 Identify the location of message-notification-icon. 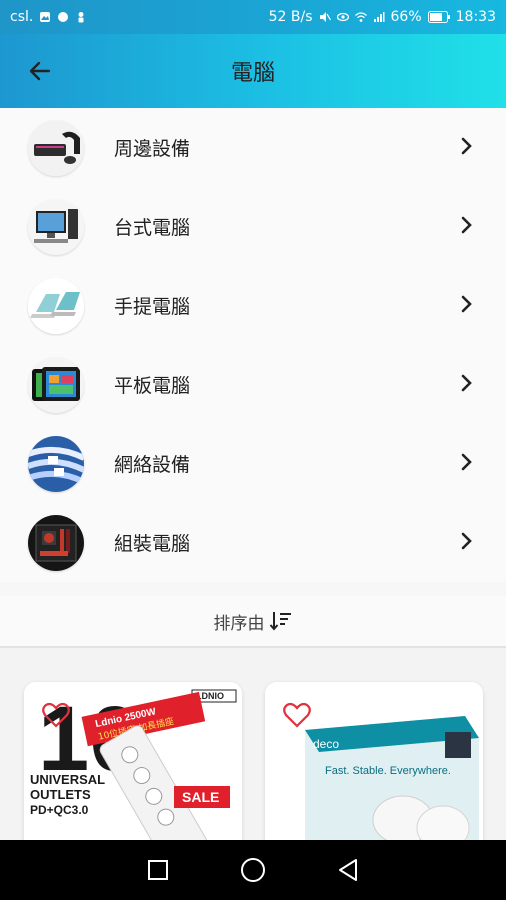
(63, 17).